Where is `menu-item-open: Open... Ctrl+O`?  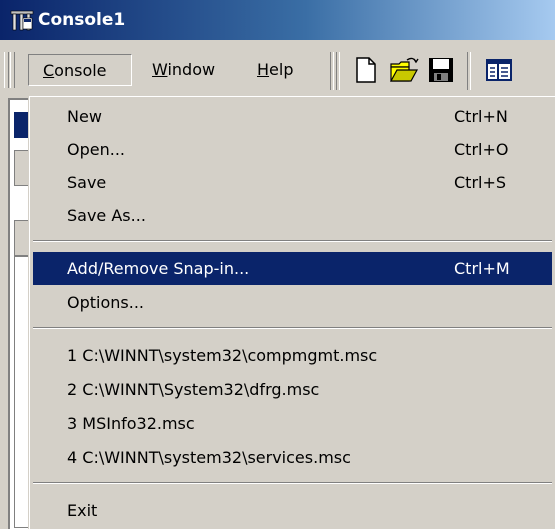 menu-item-open: Open... Ctrl+O is located at coordinates (292, 149).